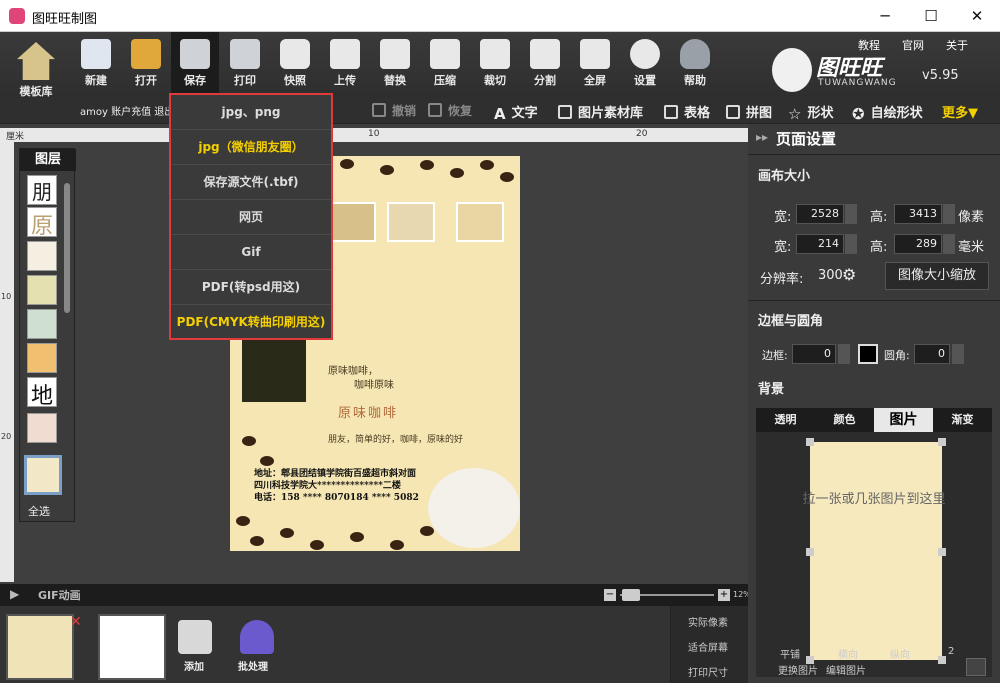 The width and height of the screenshot is (1000, 683). What do you see at coordinates (887, 112) in the screenshot?
I see `custom-shape-button: ✪ 自绘形状` at bounding box center [887, 112].